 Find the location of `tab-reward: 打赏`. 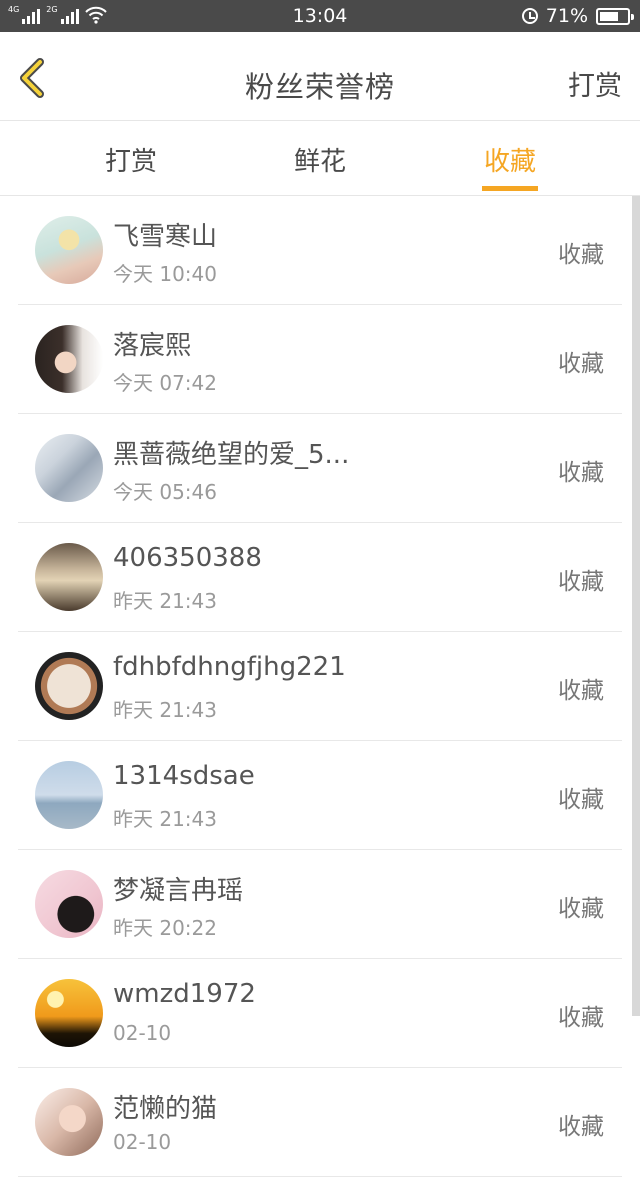

tab-reward: 打赏 is located at coordinates (131, 159).